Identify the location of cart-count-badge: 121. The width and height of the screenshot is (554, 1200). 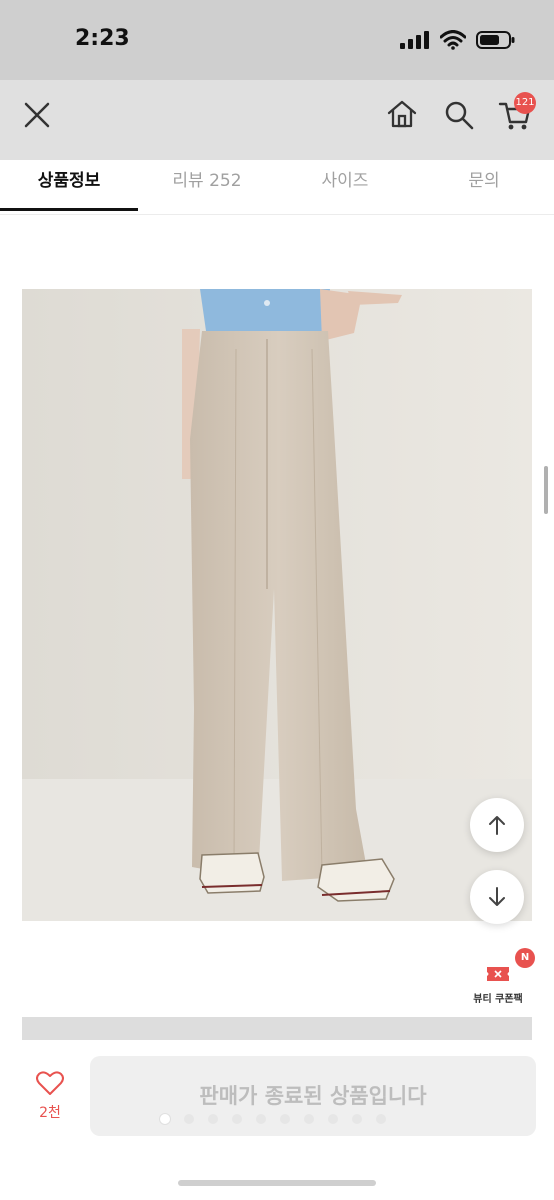
(525, 103).